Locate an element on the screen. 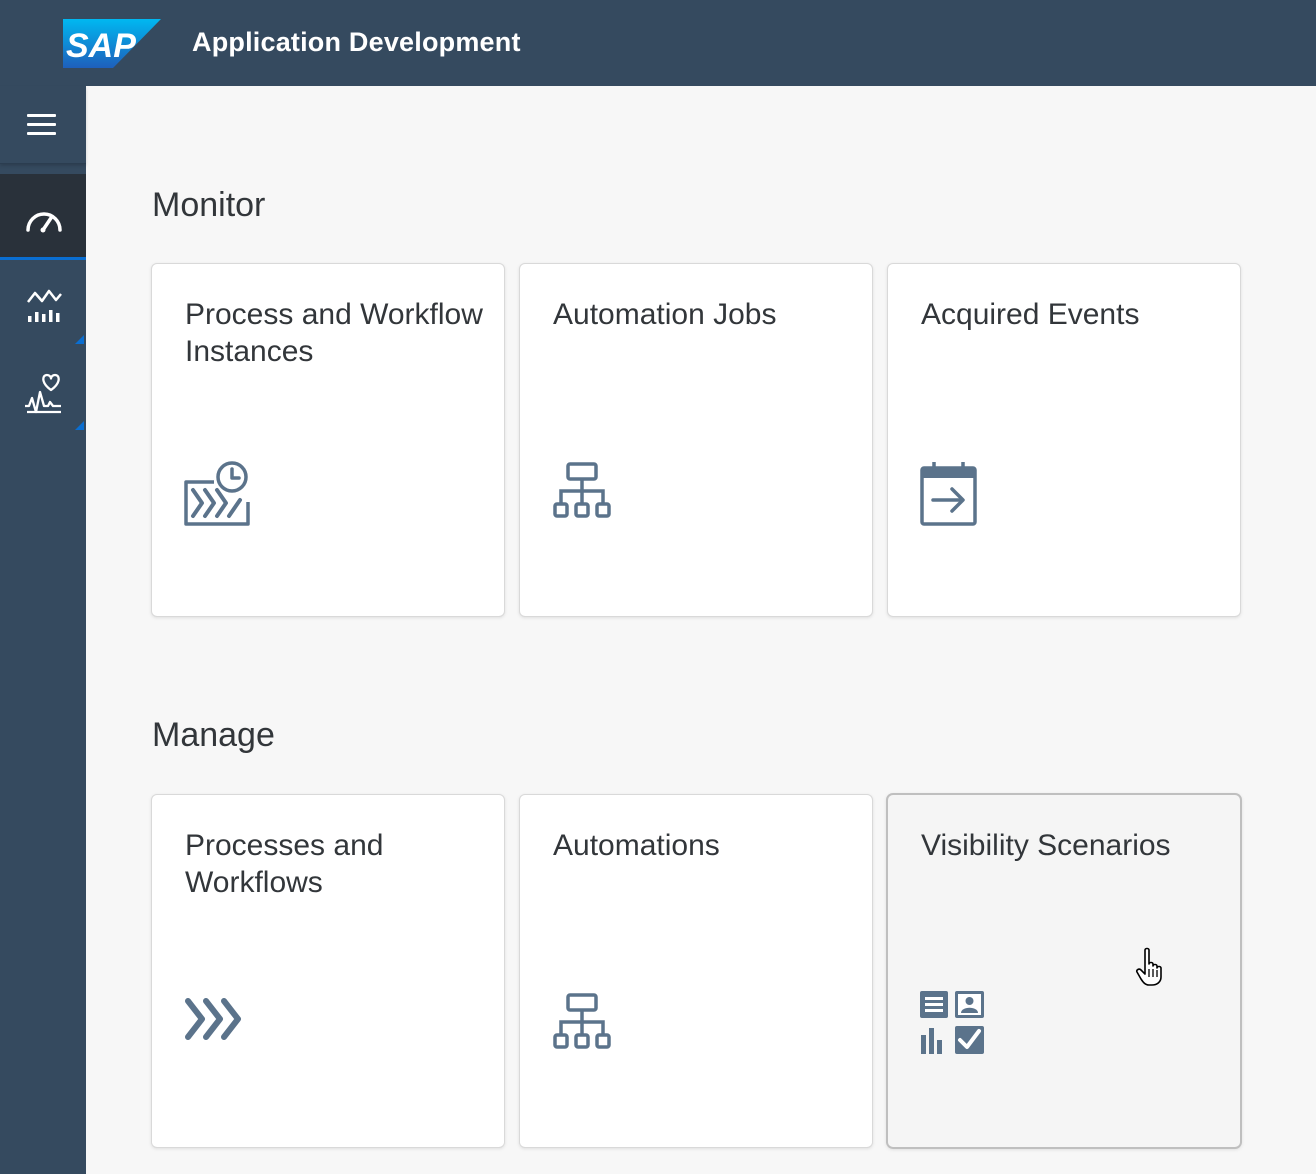 The image size is (1316, 1174). tile-title: Processes and Workflows is located at coordinates (284, 864).